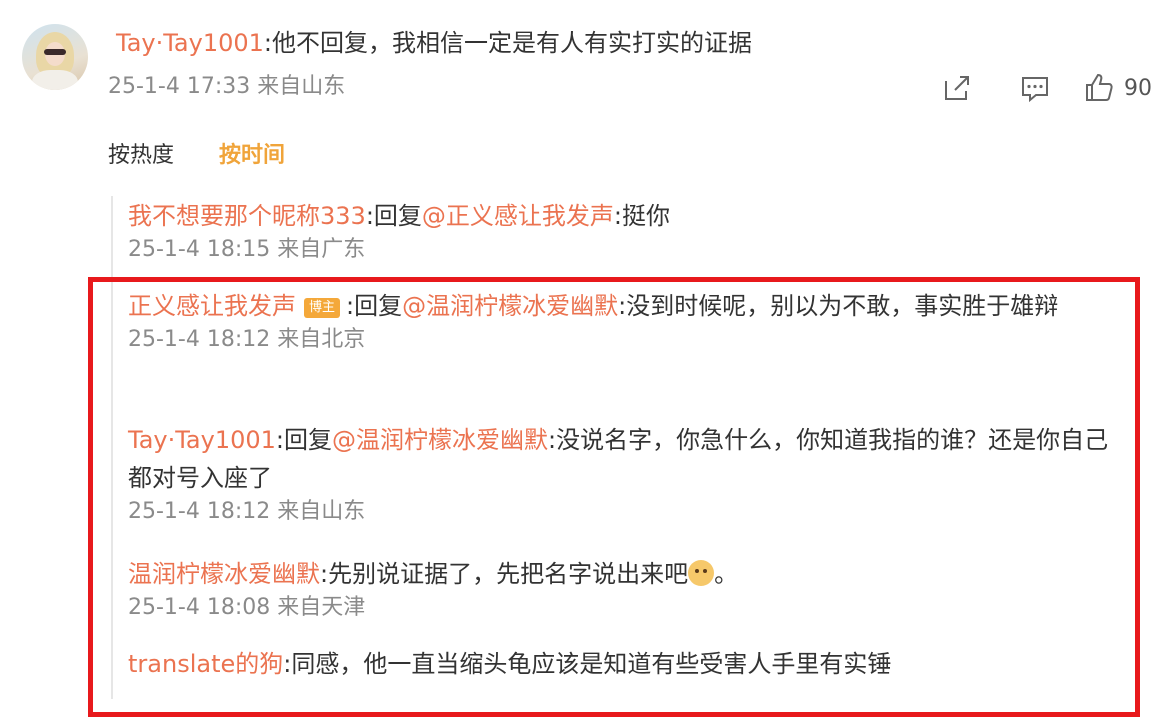  I want to click on author-badge: 博主, so click(322, 308).